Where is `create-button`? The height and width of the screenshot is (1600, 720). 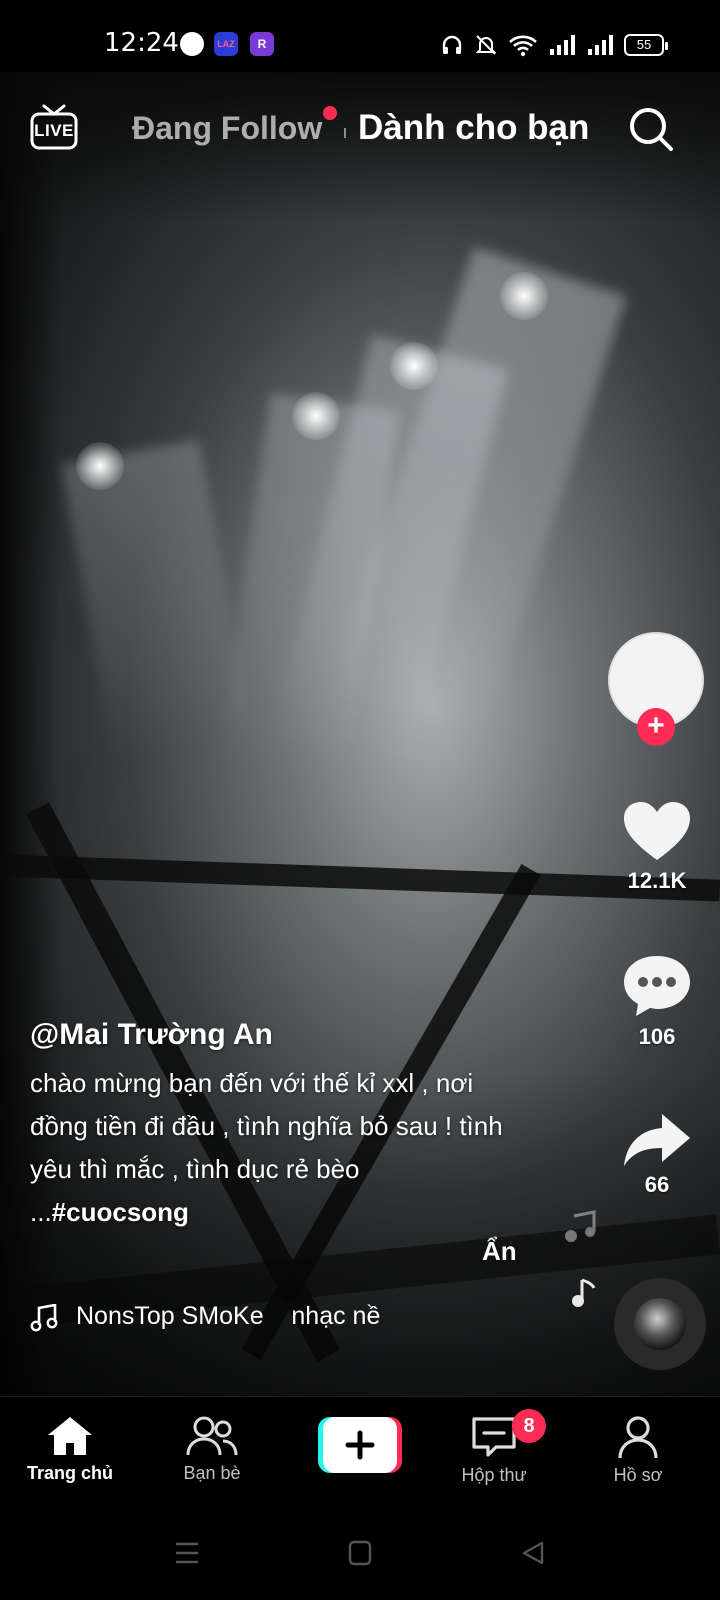
create-button is located at coordinates (360, 1445).